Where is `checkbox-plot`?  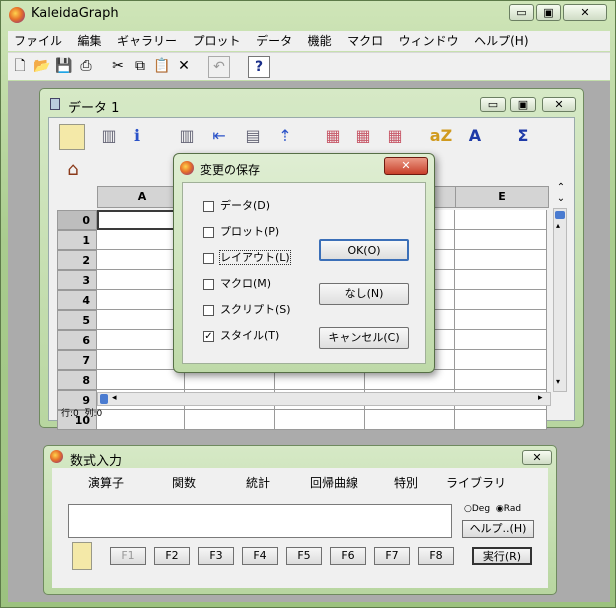
checkbox-plot is located at coordinates (208, 232).